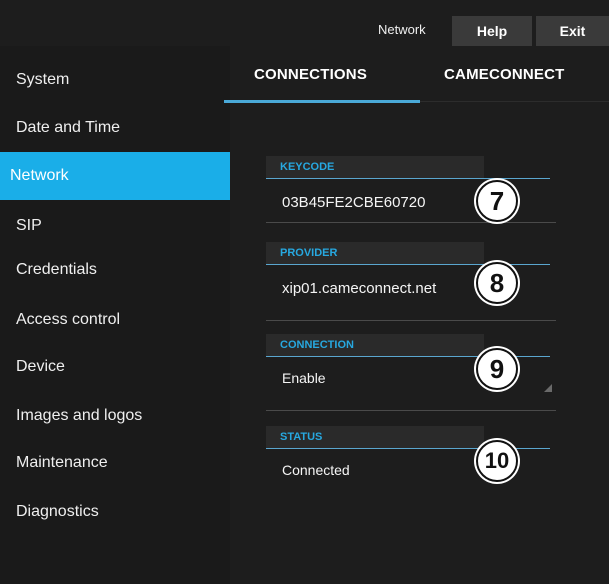  I want to click on sidebar-item-network: Network, so click(115, 176).